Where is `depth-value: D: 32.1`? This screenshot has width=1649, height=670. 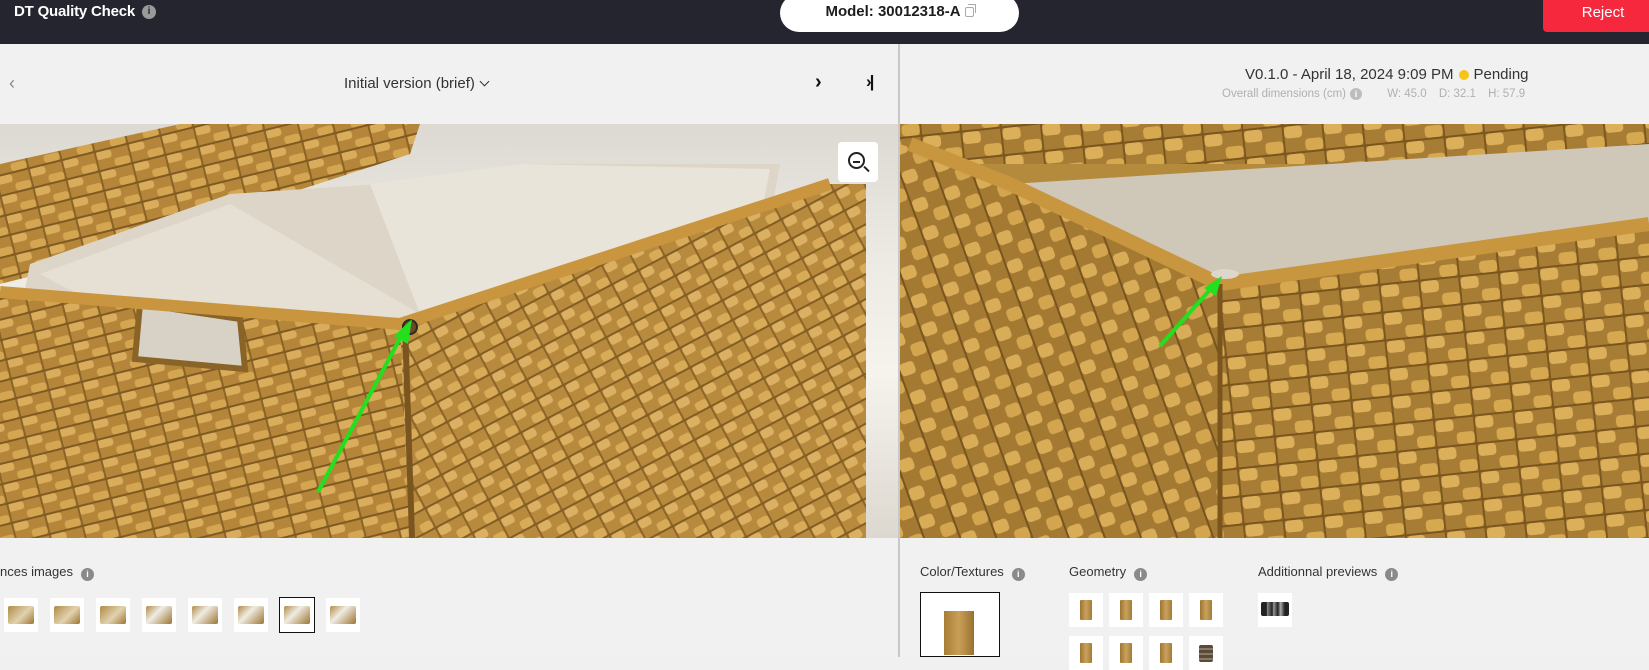
depth-value: D: 32.1 is located at coordinates (1457, 94).